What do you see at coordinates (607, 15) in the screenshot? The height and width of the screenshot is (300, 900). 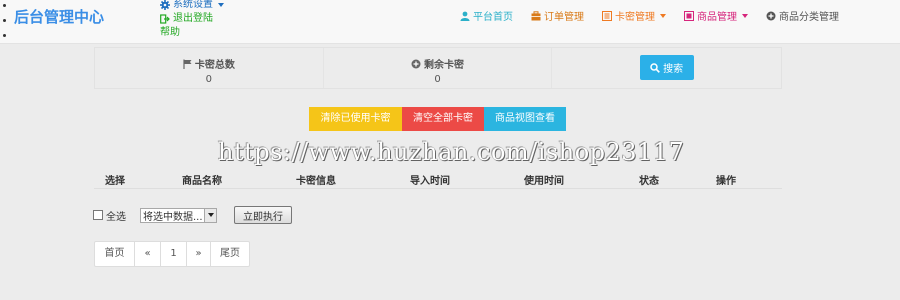 I see `list-icon` at bounding box center [607, 15].